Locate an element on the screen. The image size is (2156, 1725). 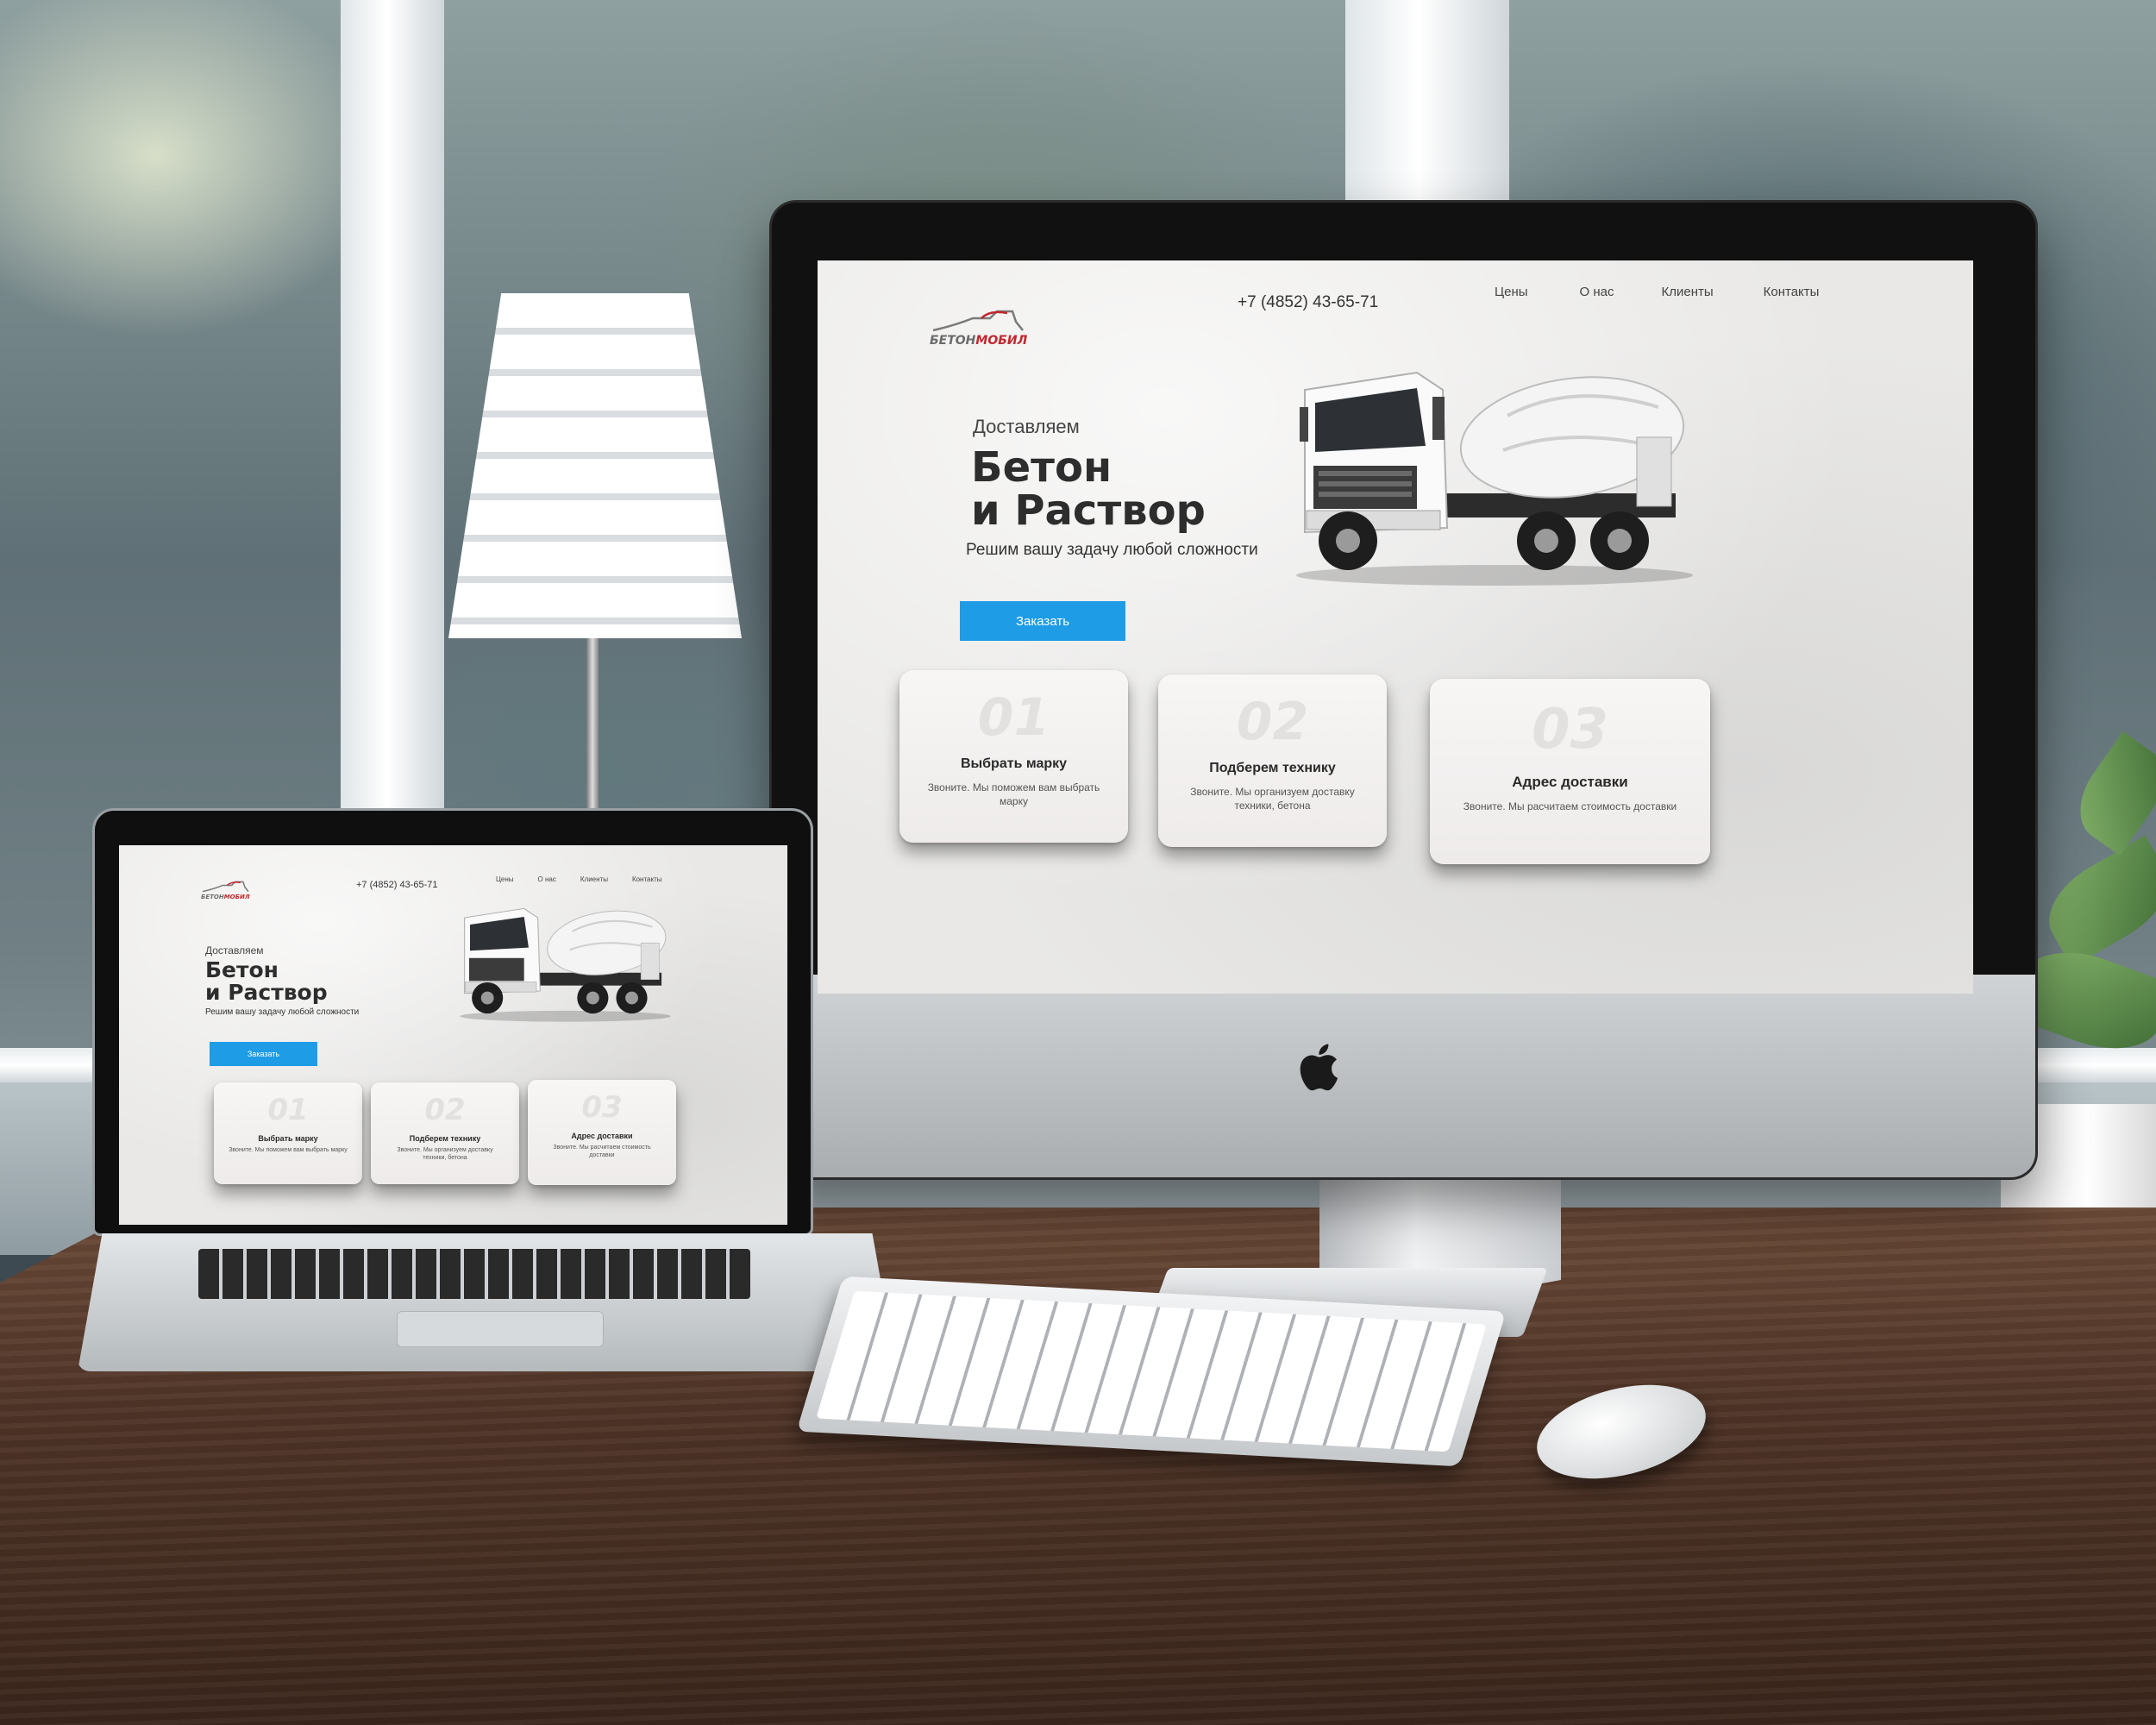
apple-logo-icon is located at coordinates (1317, 1067).